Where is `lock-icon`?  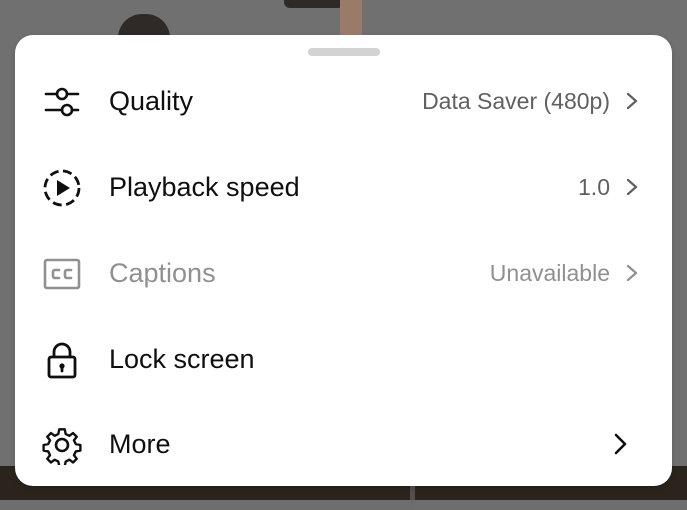 lock-icon is located at coordinates (62, 360).